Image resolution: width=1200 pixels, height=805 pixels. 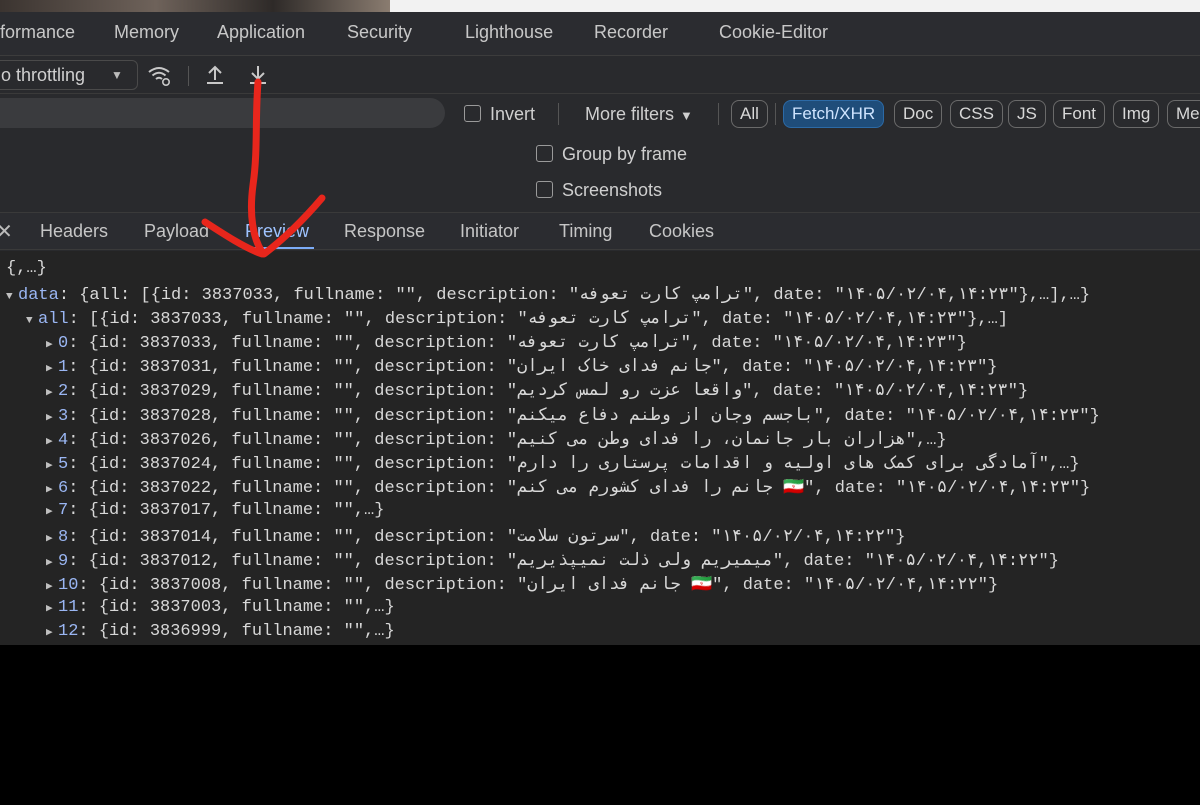 What do you see at coordinates (261, 32) in the screenshot?
I see `tab-application: Application` at bounding box center [261, 32].